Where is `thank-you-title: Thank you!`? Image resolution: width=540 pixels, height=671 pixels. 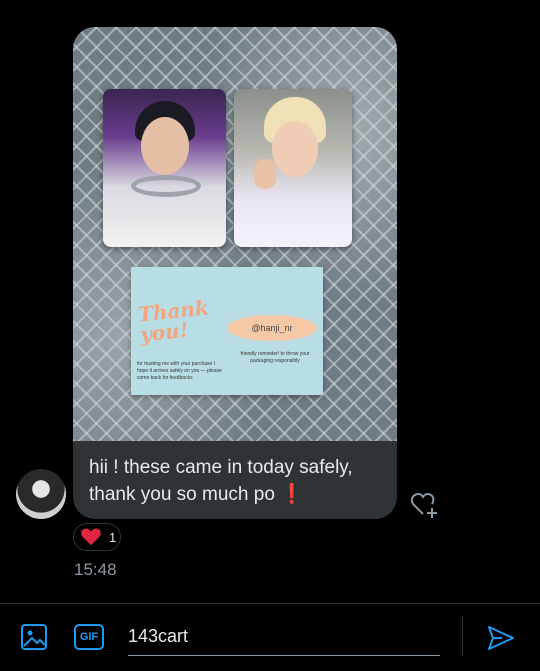 thank-you-title: Thank you! is located at coordinates (173, 321).